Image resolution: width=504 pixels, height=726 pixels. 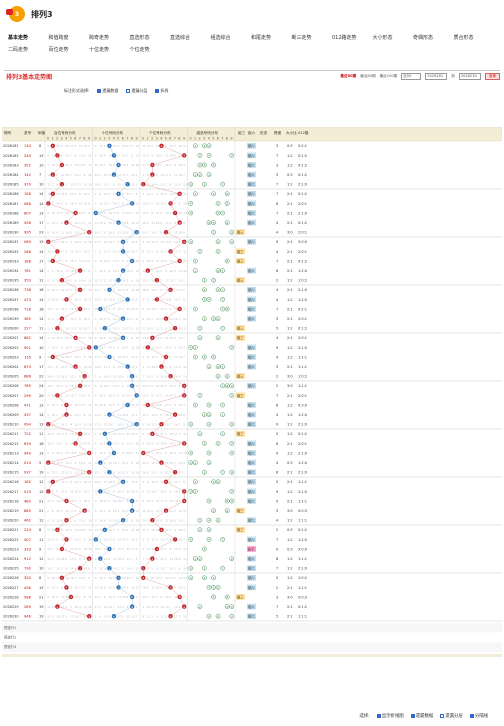 I want to click on table-header-cell: 组选号码分布, so click(x=208, y=132).